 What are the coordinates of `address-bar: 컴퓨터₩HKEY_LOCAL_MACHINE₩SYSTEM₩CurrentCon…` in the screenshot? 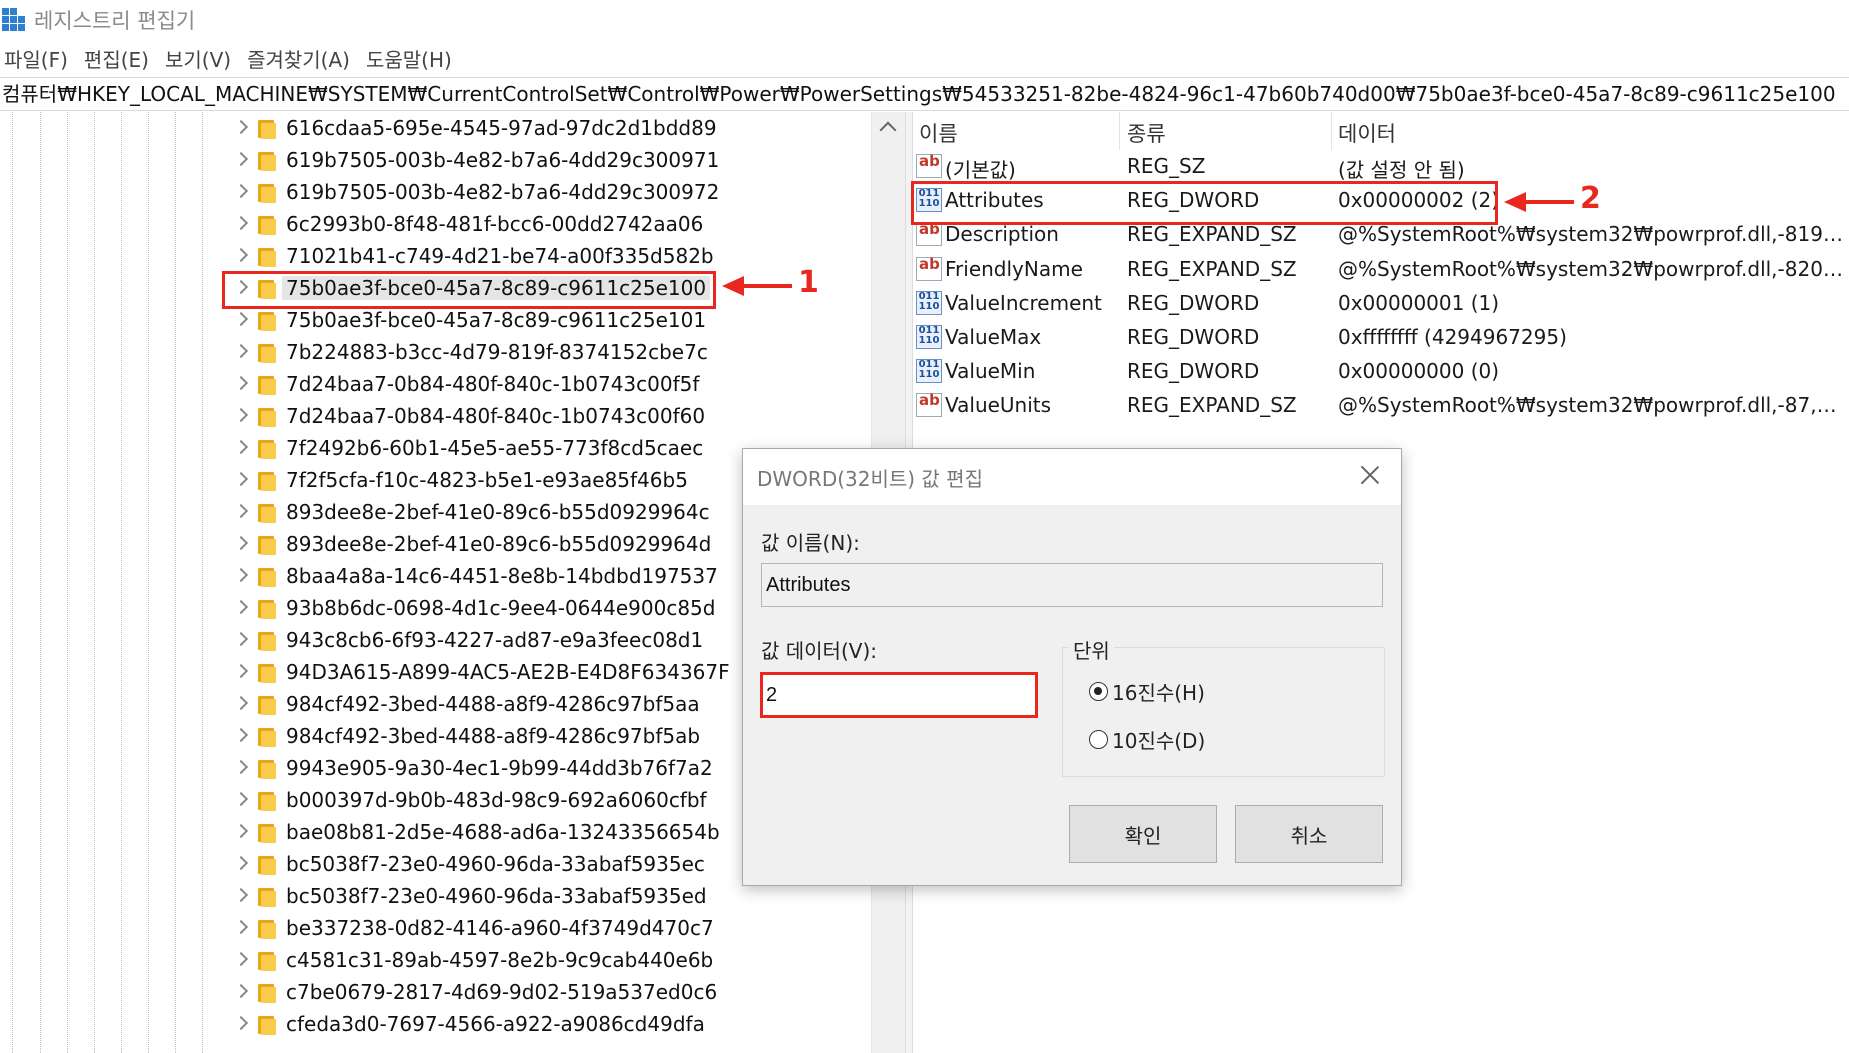 It's located at (924, 94).